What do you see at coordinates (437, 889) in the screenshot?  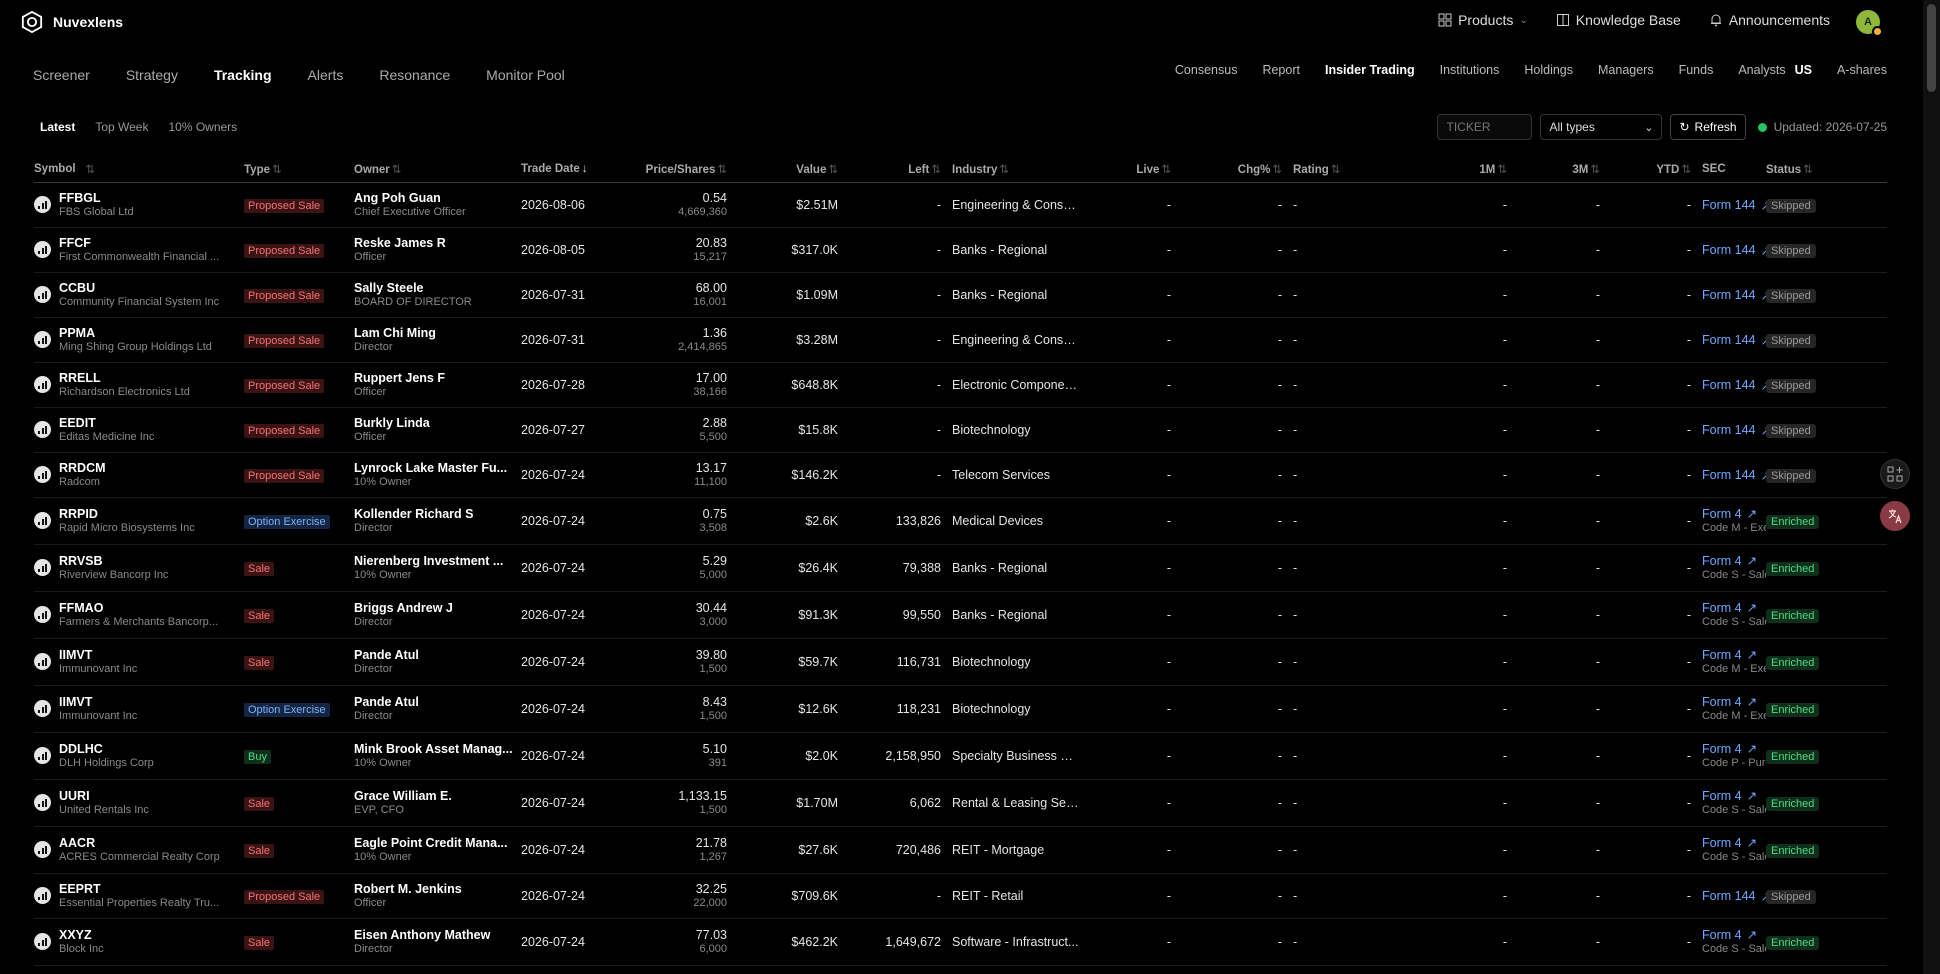 I see `owner-name: Robert M. Jenkins` at bounding box center [437, 889].